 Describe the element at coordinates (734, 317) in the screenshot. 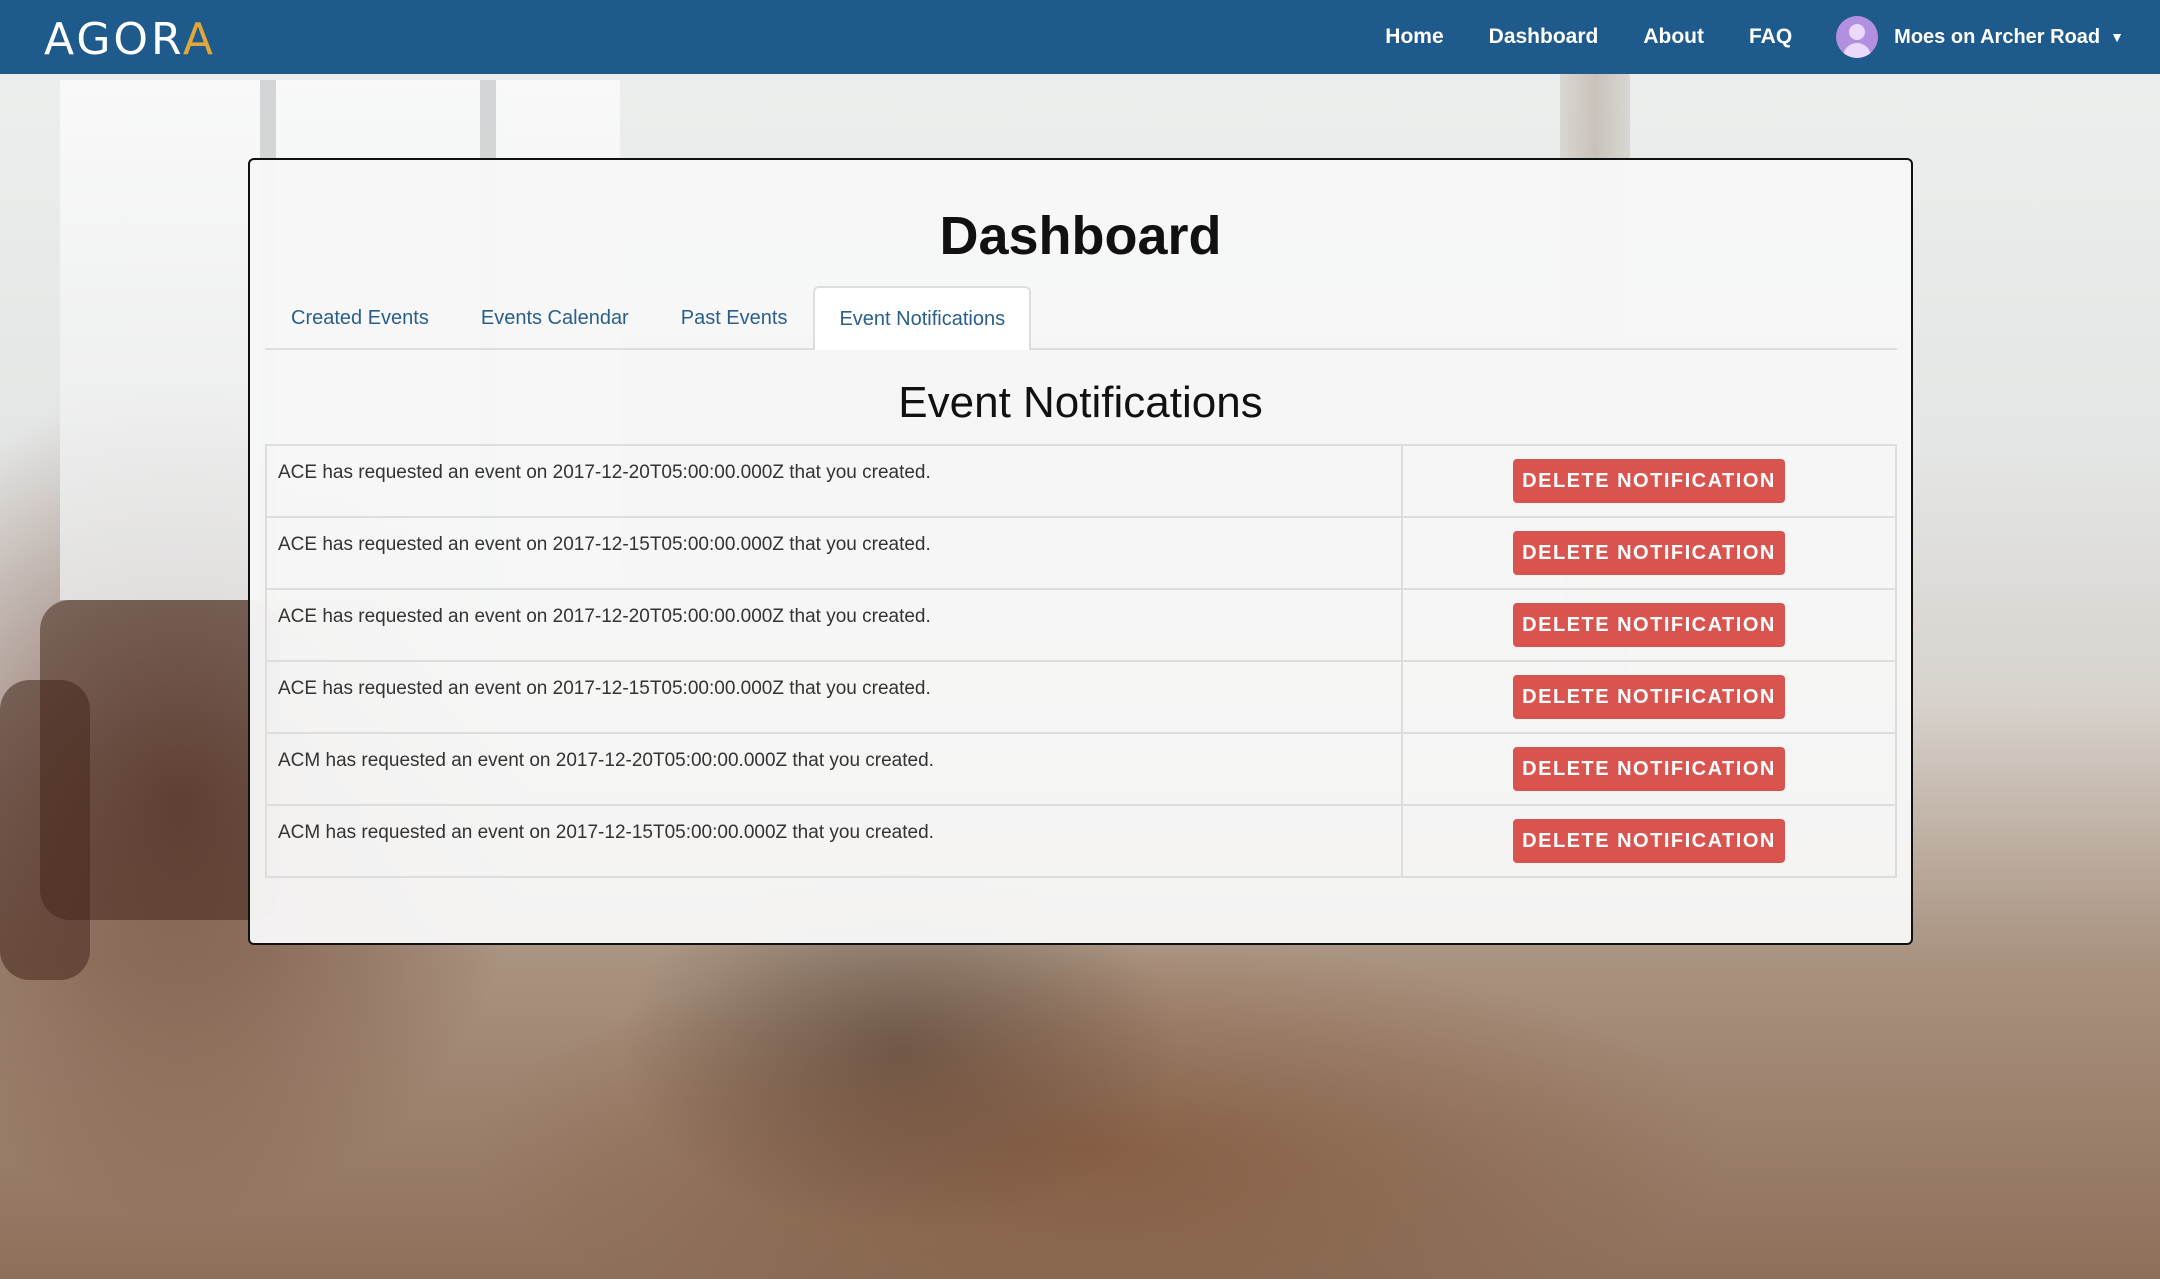

I see `tab-past-events: Past Events` at that location.